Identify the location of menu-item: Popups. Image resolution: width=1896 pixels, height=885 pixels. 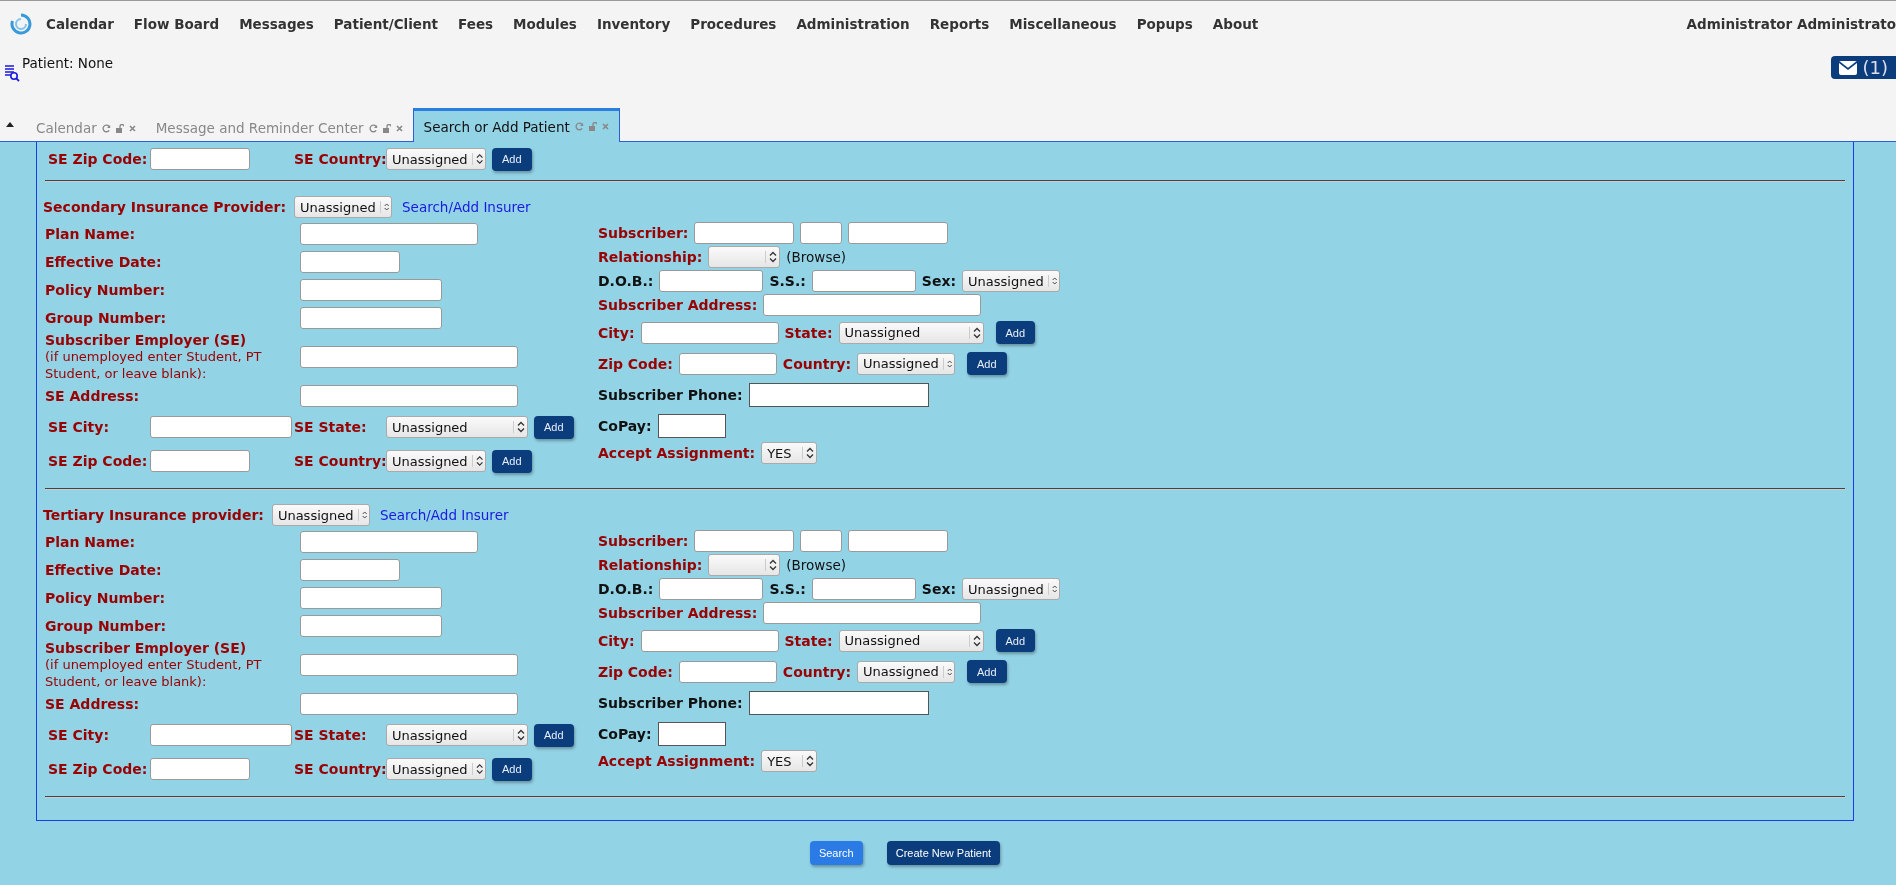
(1164, 24).